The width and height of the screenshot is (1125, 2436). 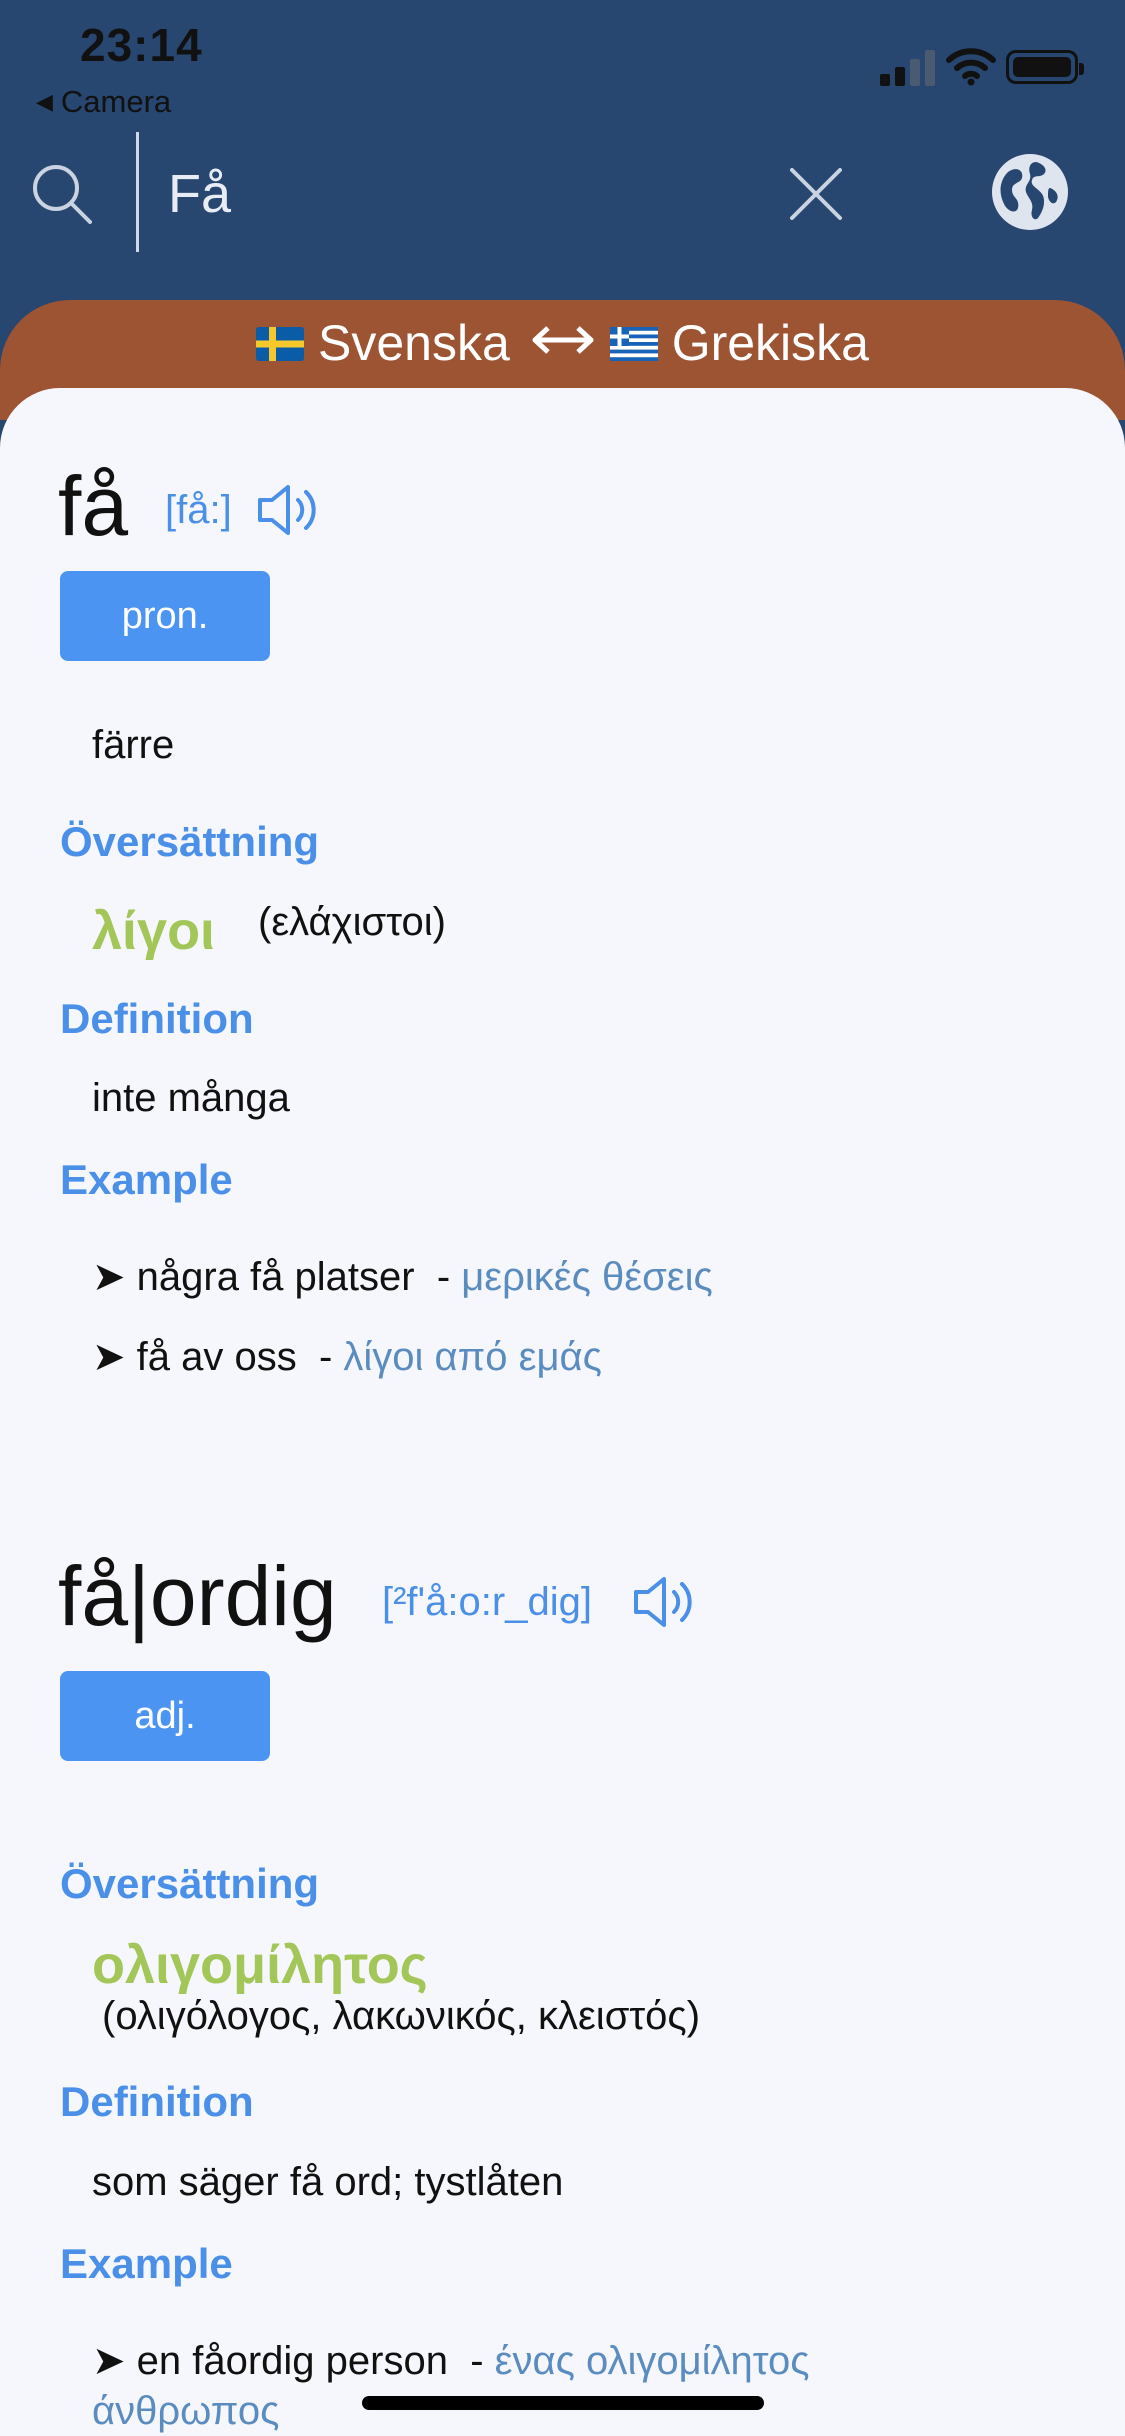 What do you see at coordinates (141, 45) in the screenshot?
I see `status-time: 23:14` at bounding box center [141, 45].